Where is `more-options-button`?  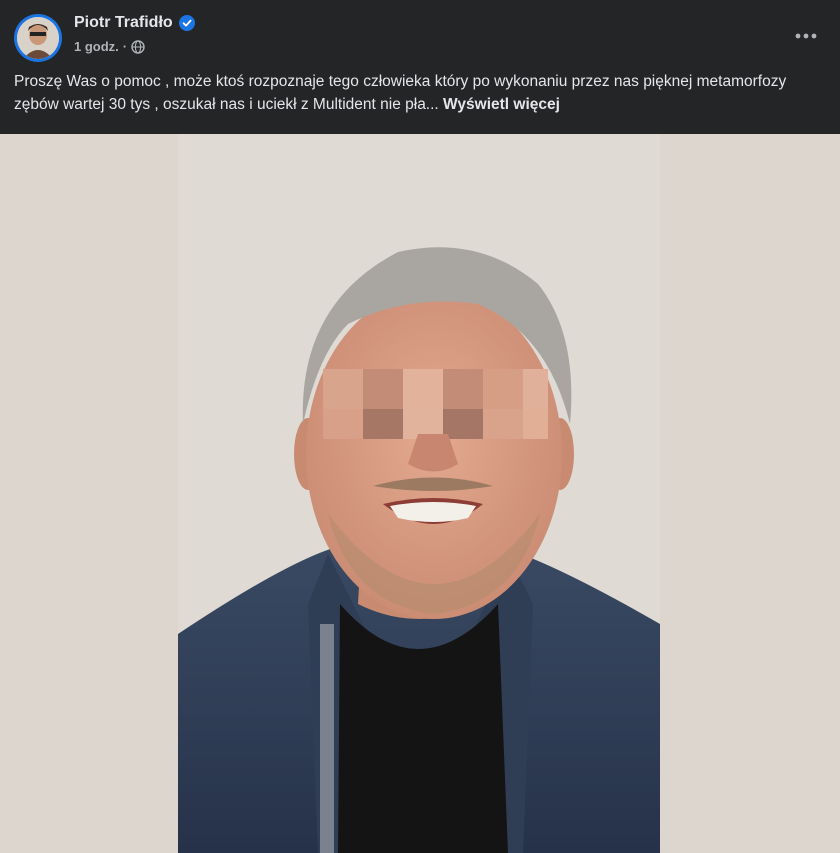 more-options-button is located at coordinates (806, 36).